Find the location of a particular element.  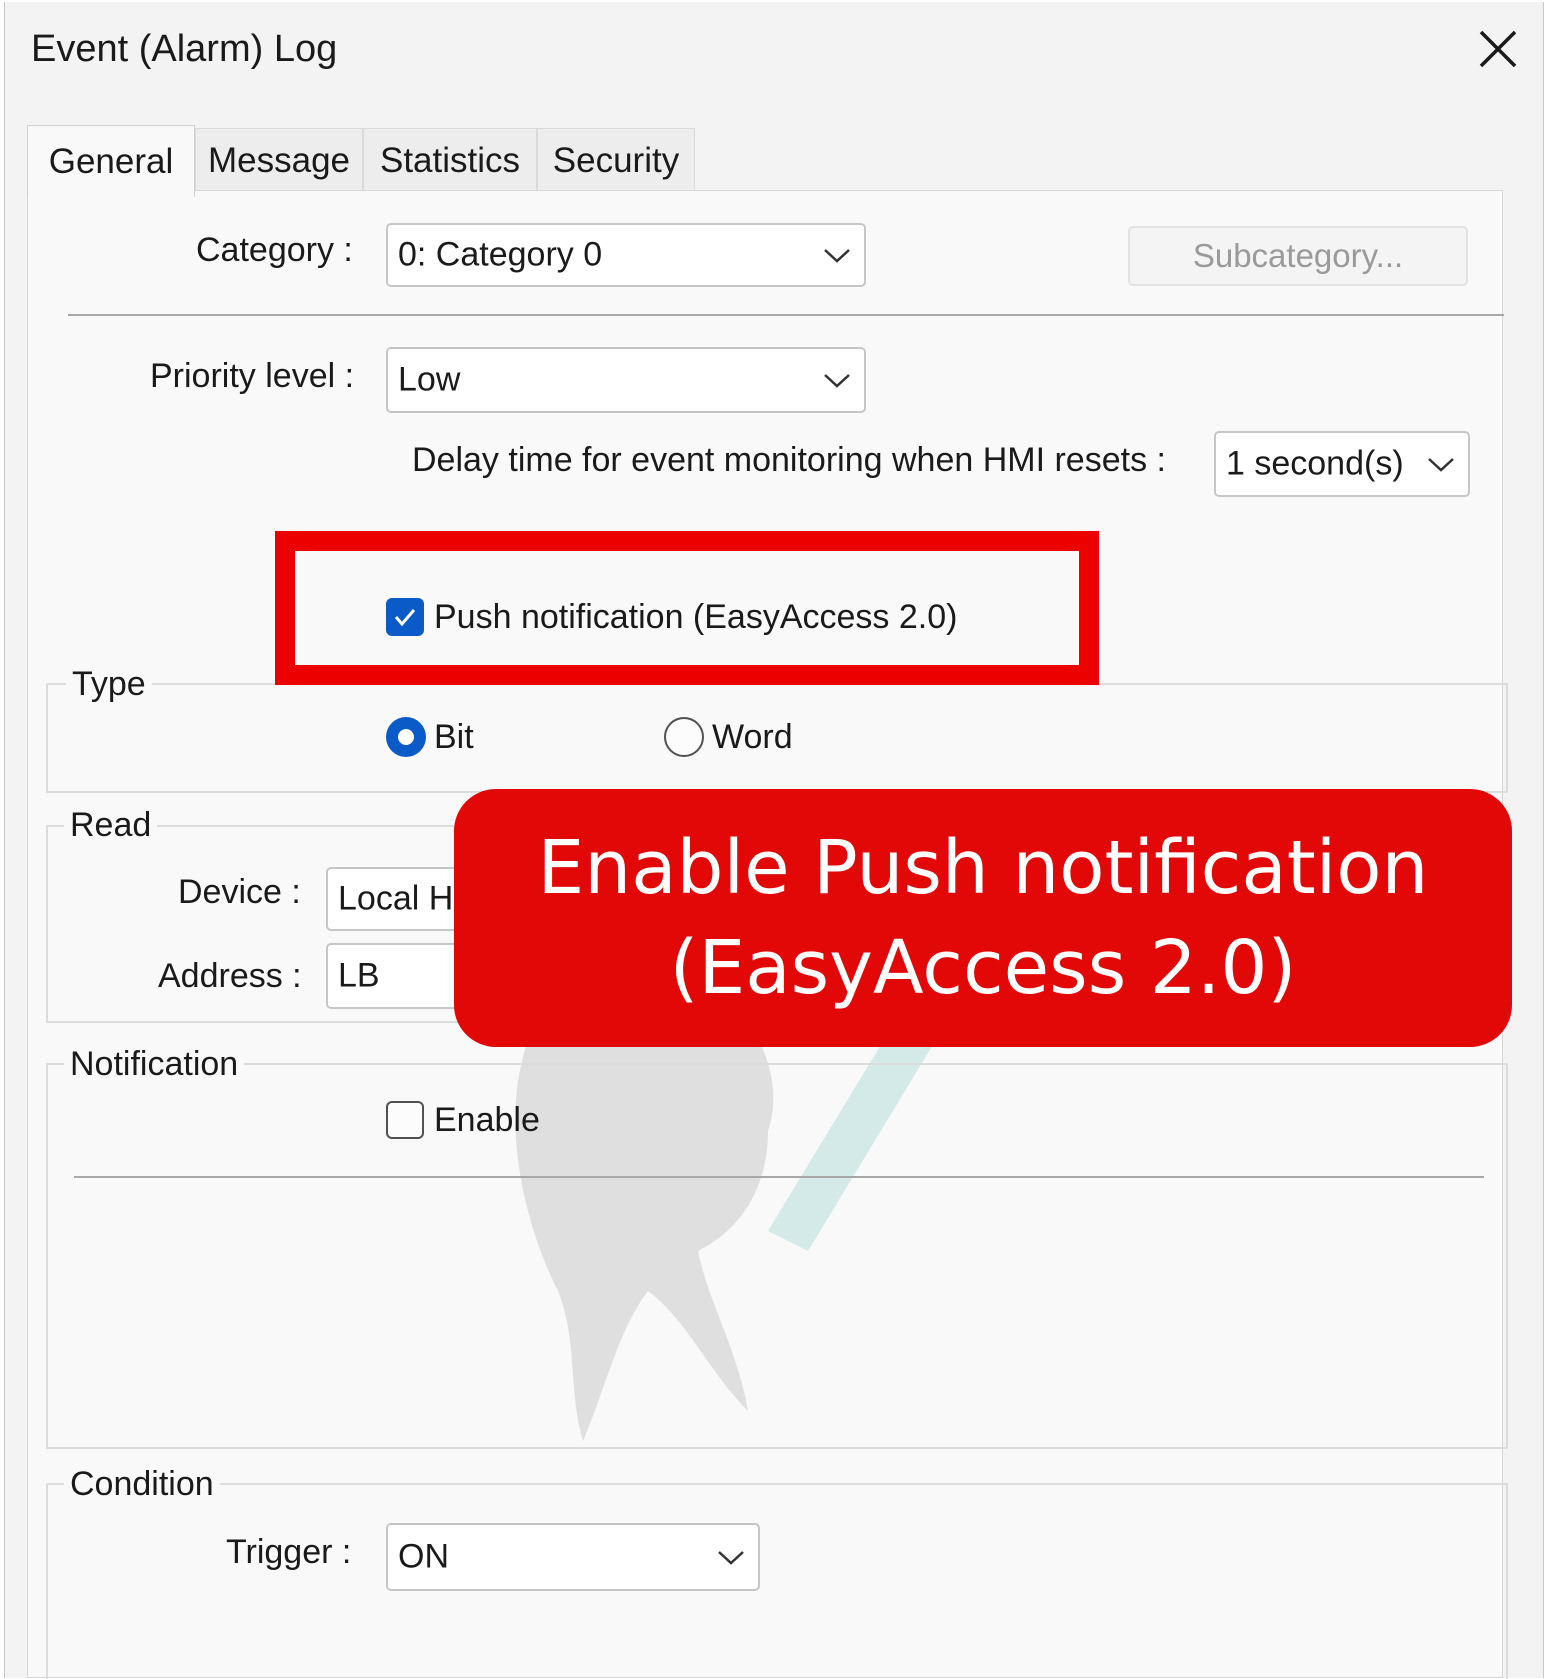

type-word-label: Word is located at coordinates (752, 737).